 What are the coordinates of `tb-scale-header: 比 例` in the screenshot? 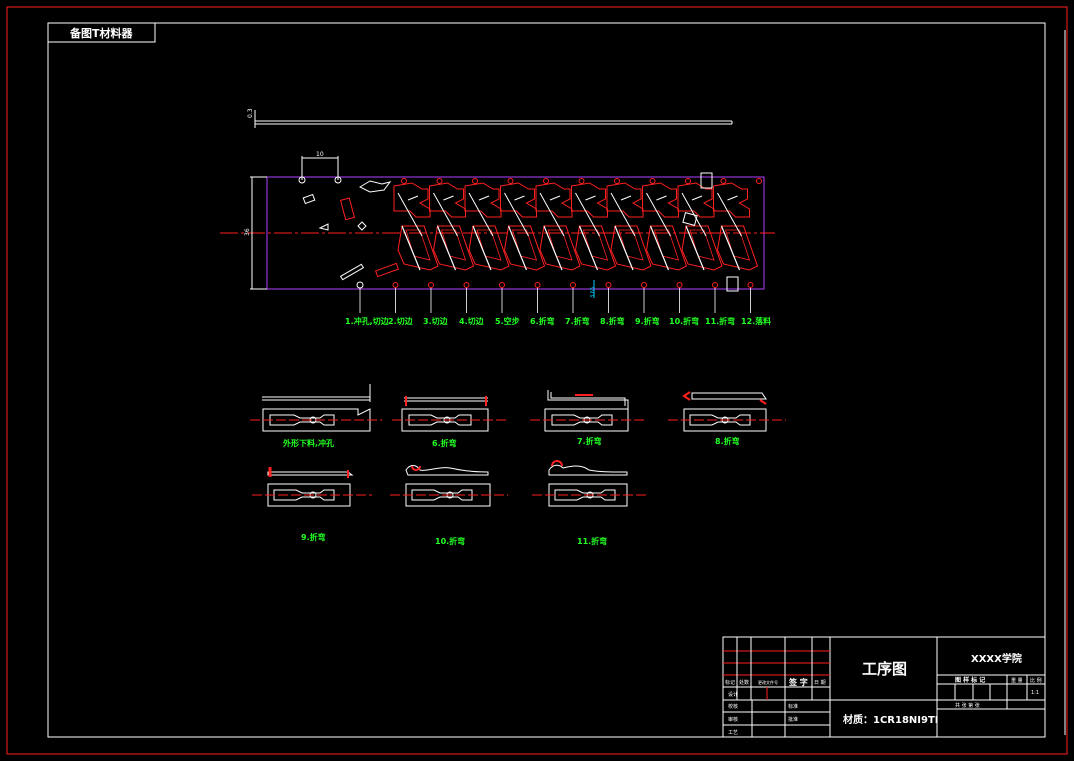 It's located at (1036, 680).